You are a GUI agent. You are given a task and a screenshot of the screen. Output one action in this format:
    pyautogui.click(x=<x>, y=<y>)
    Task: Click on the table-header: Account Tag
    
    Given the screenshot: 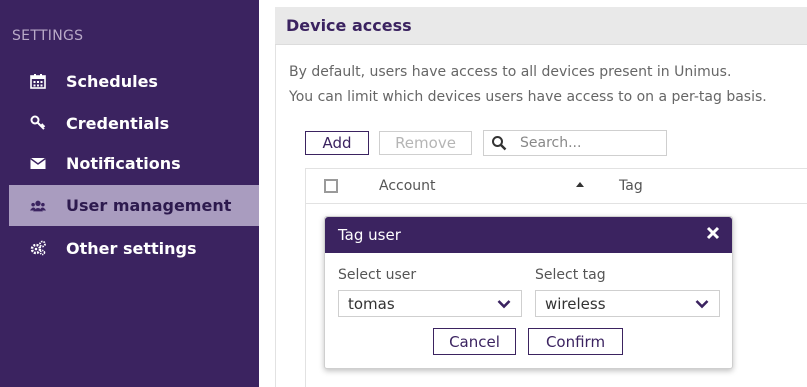 What is the action you would take?
    pyautogui.click(x=556, y=186)
    